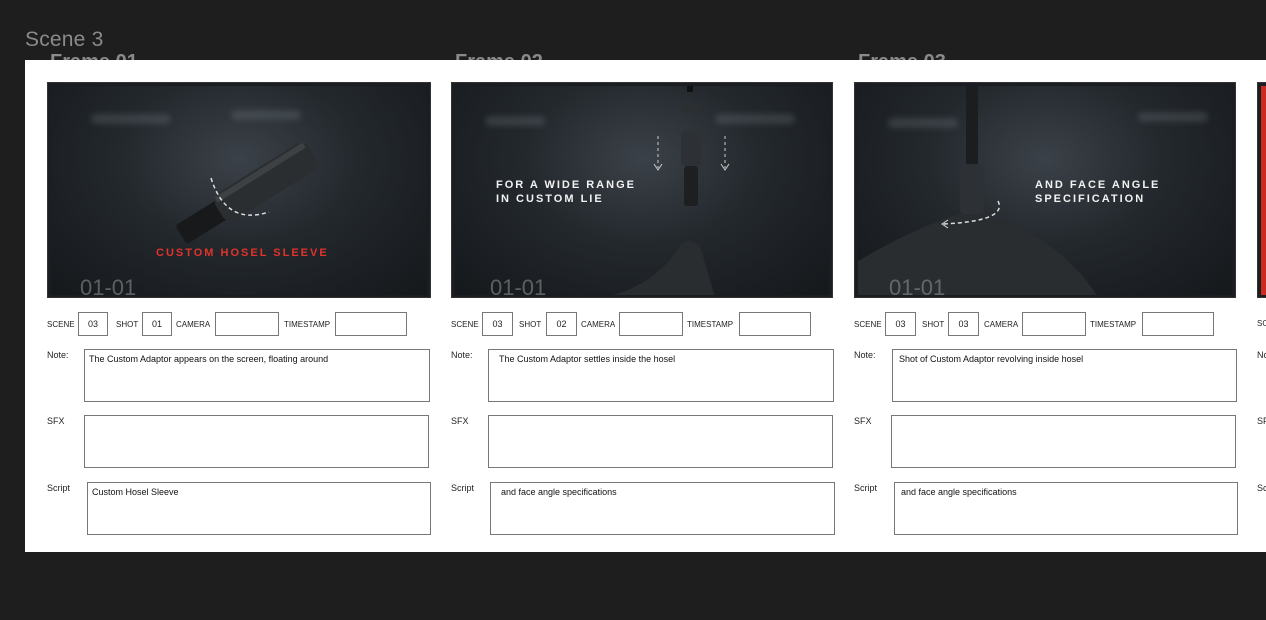  Describe the element at coordinates (1261, 488) in the screenshot. I see `next-script-label: Script` at that location.